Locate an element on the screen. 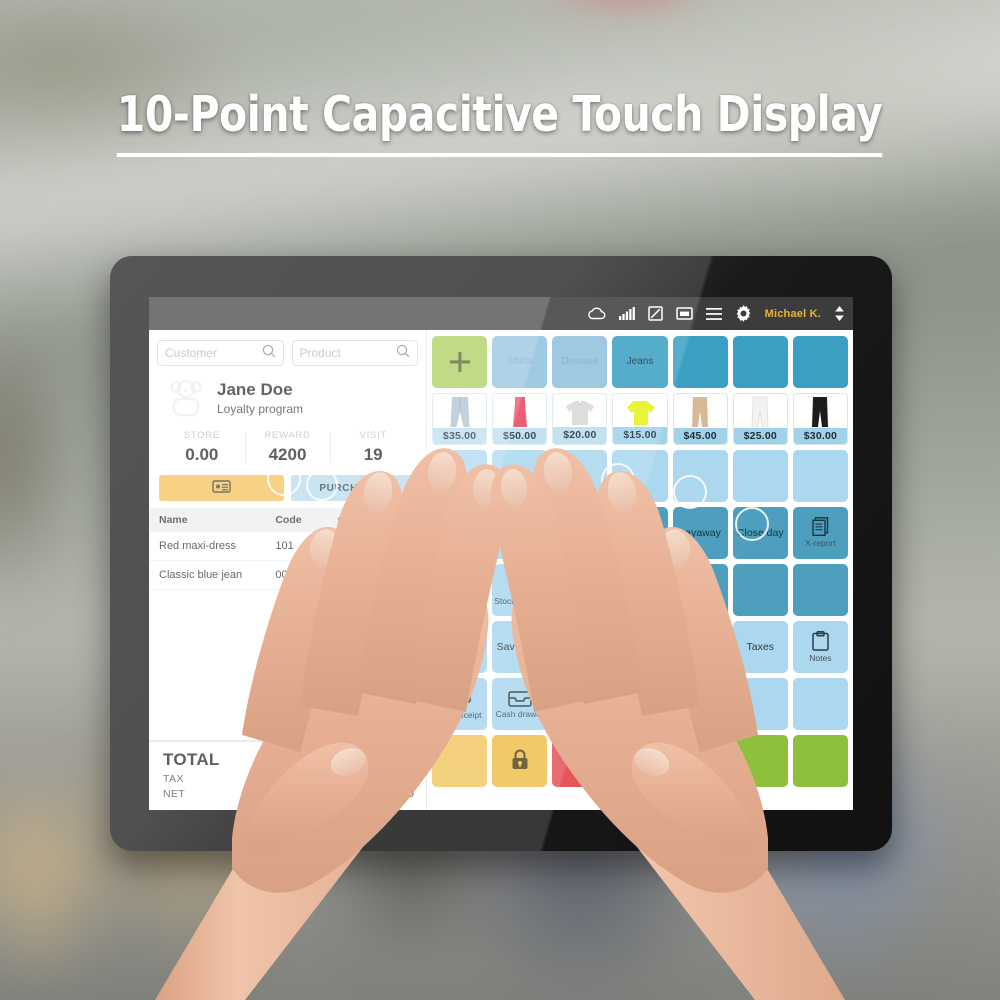  printer-icon is located at coordinates (684, 313).